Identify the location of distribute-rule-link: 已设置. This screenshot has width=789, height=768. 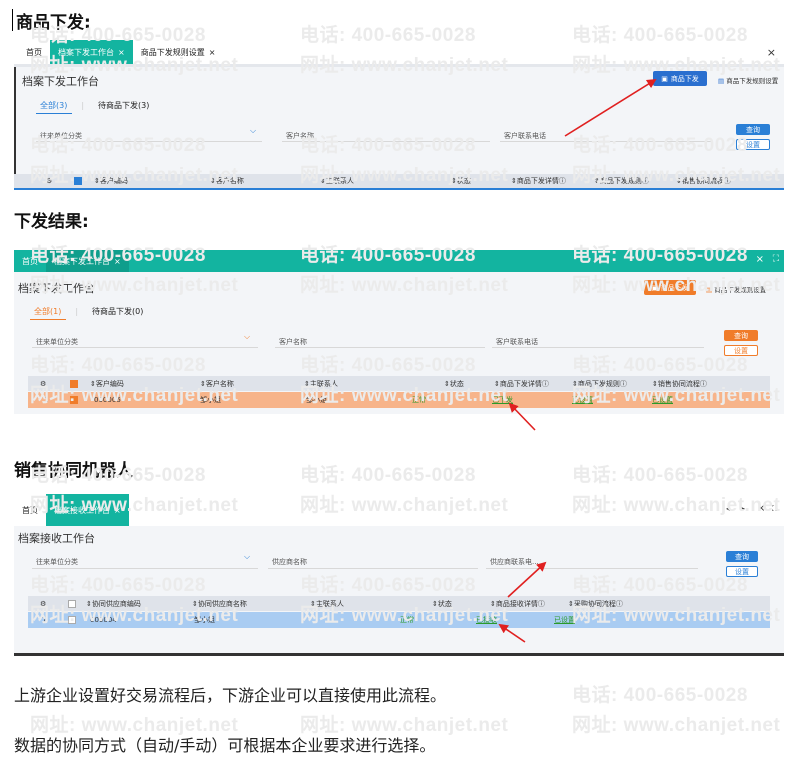
(582, 400).